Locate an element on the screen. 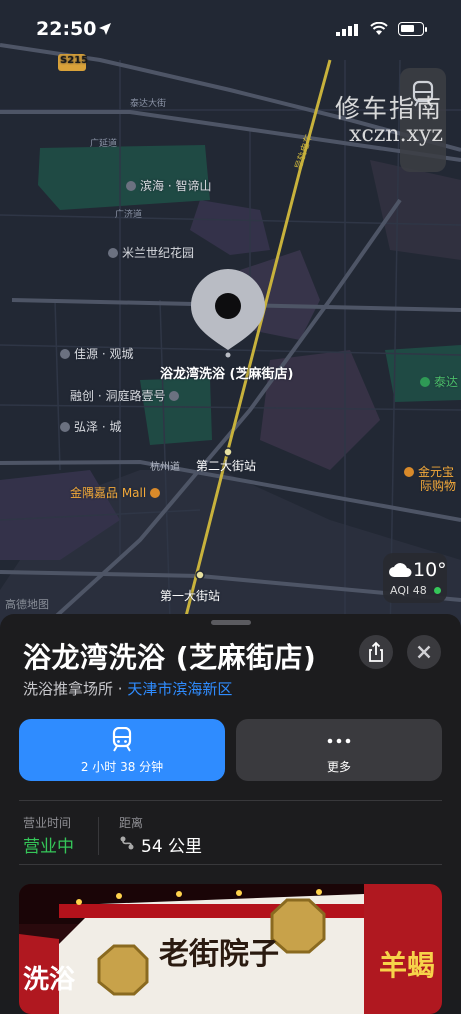 Image resolution: width=461 pixels, height=1014 pixels. weather-aqi: AQI 48 is located at coordinates (408, 590).